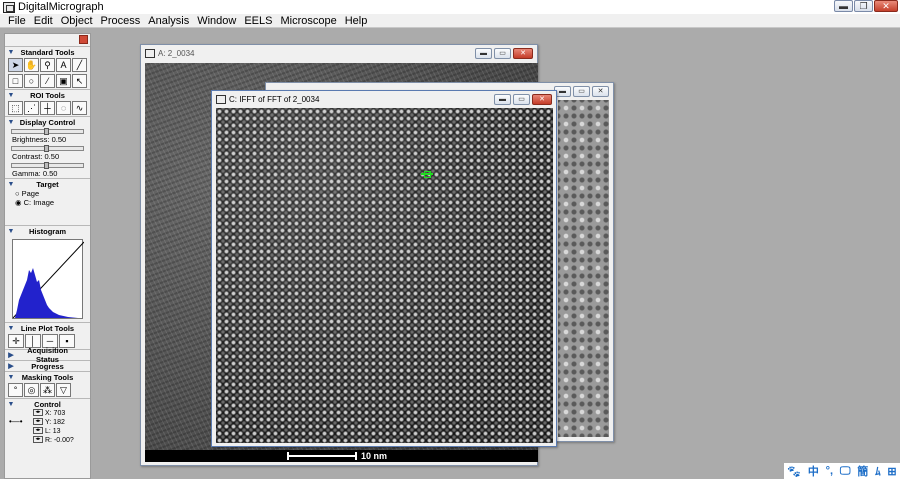 Image resolution: width=900 pixels, height=479 pixels. What do you see at coordinates (47, 403) in the screenshot?
I see `control-header: ▼ Control` at bounding box center [47, 403].